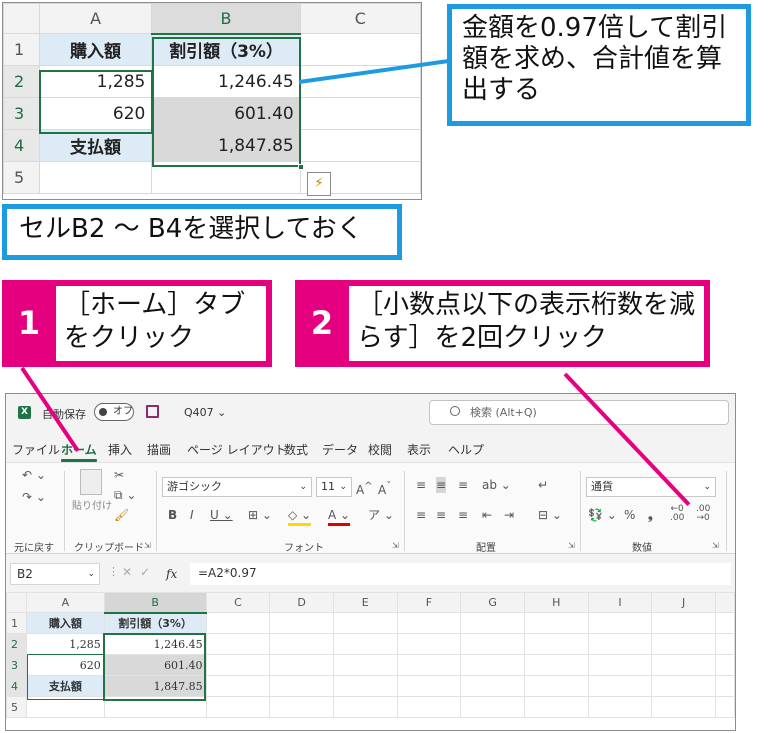 The width and height of the screenshot is (783, 733). Describe the element at coordinates (91, 482) in the screenshot. I see `paste-icon` at that location.